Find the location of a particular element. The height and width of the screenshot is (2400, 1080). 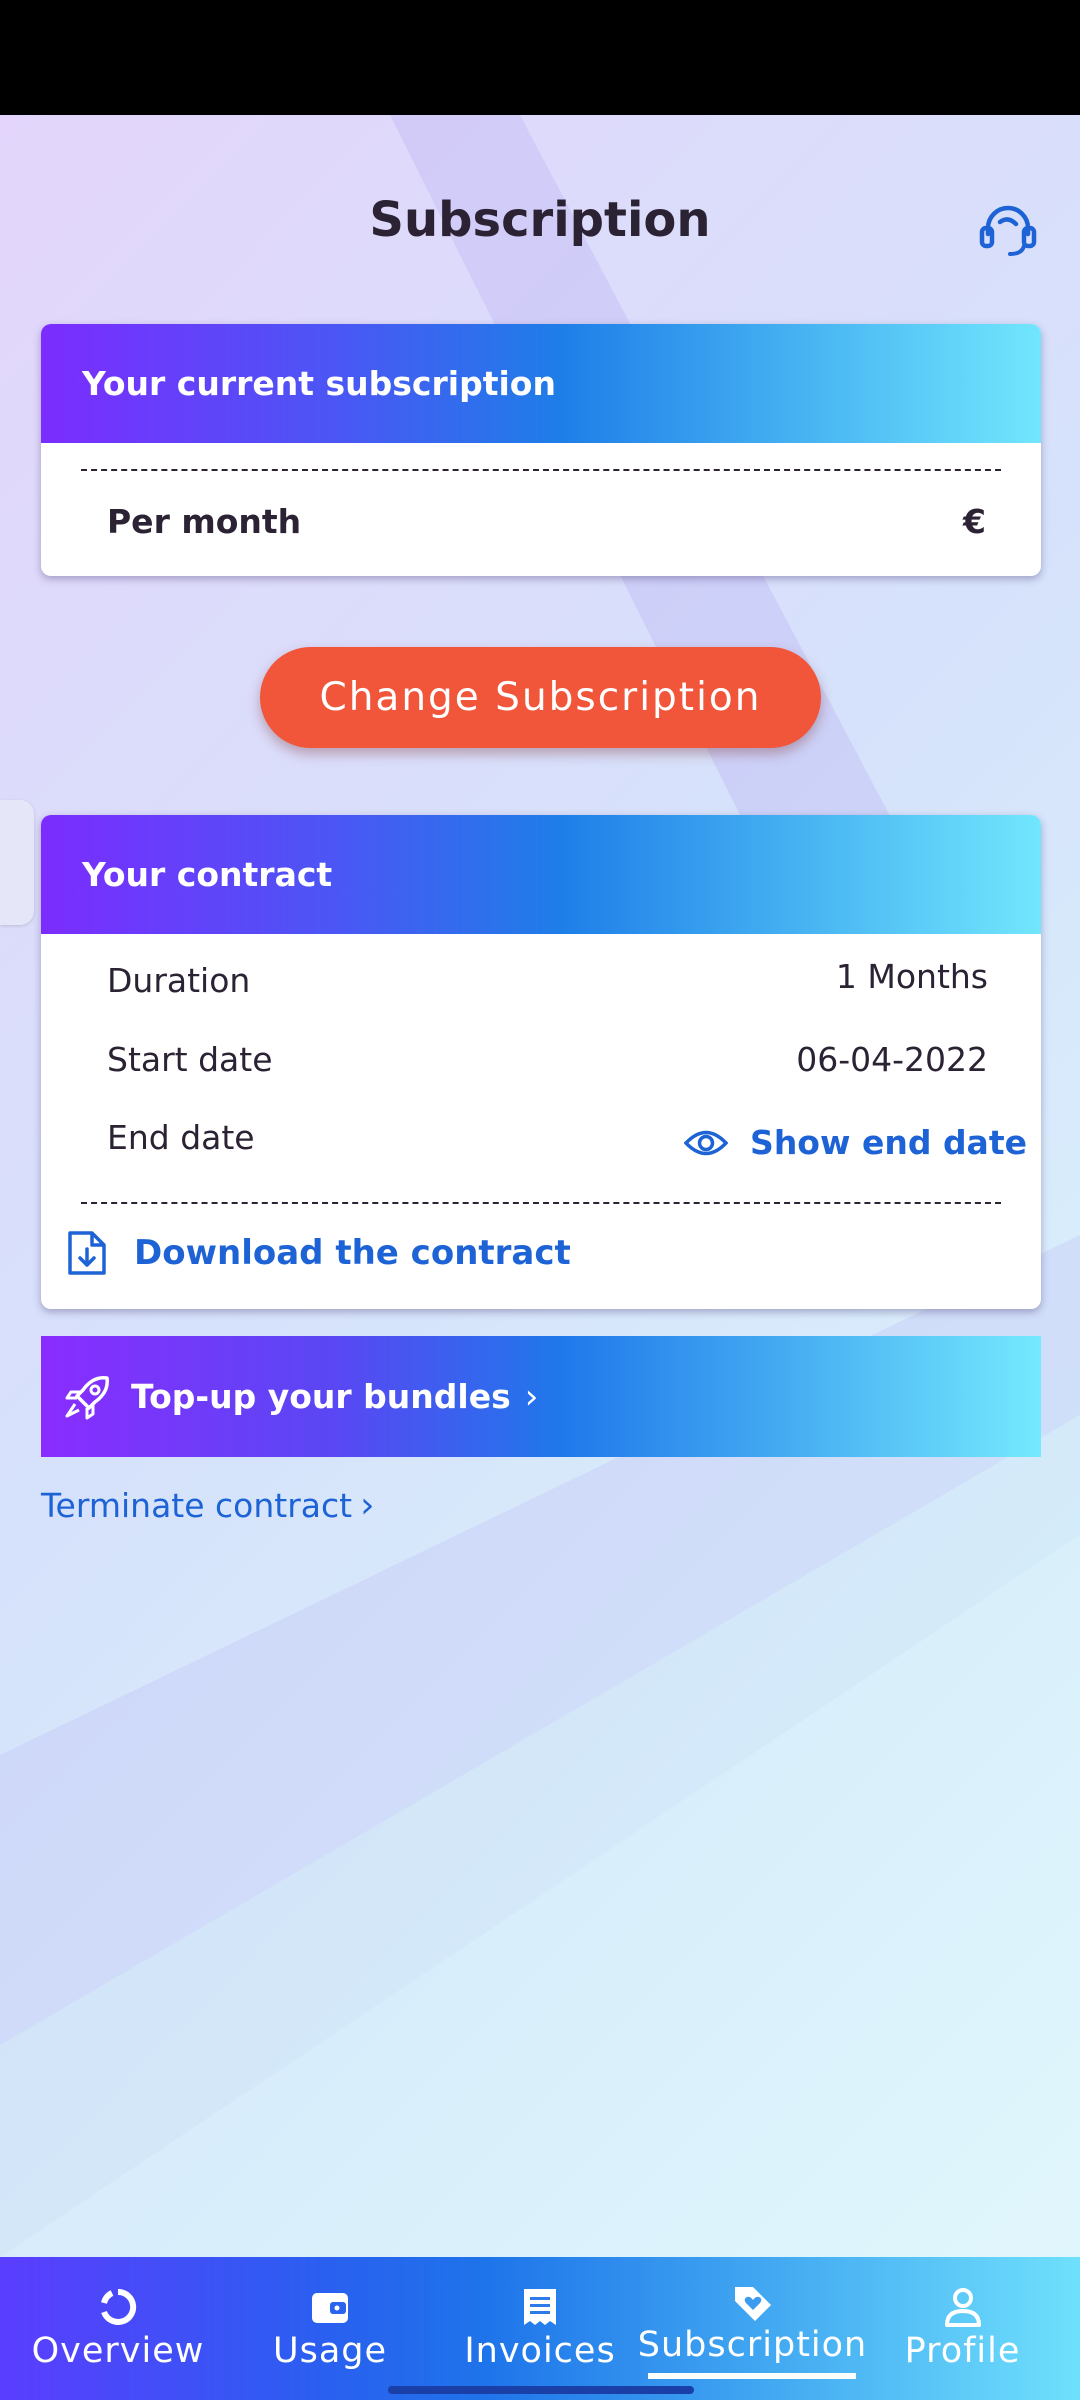

overview-icon is located at coordinates (119, 2306).